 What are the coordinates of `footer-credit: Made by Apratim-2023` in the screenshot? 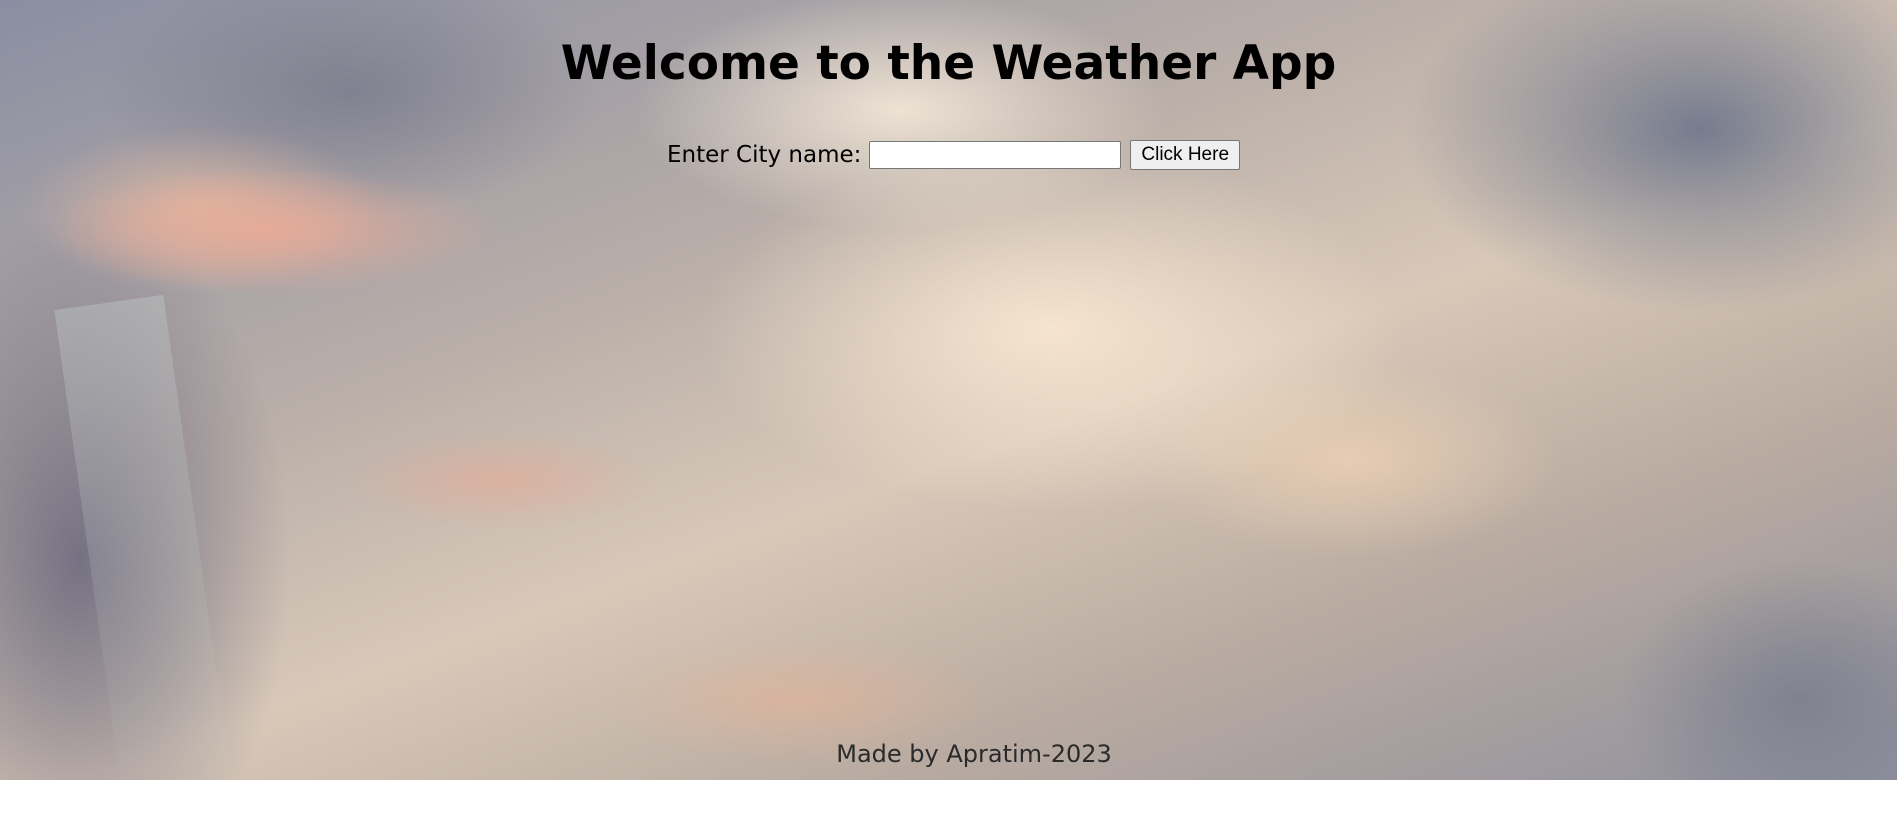 It's located at (974, 754).